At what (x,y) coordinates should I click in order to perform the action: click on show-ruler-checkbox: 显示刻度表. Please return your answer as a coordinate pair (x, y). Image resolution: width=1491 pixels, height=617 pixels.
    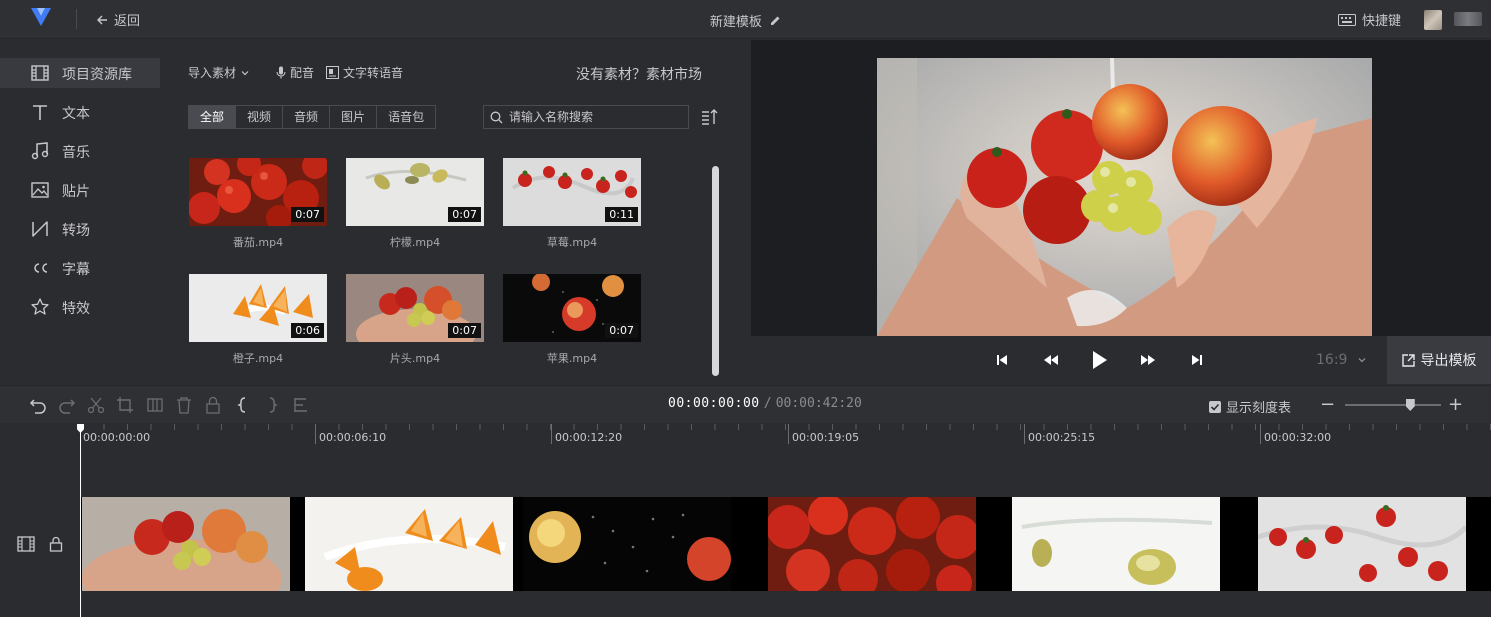
    Looking at the image, I should click on (1250, 406).